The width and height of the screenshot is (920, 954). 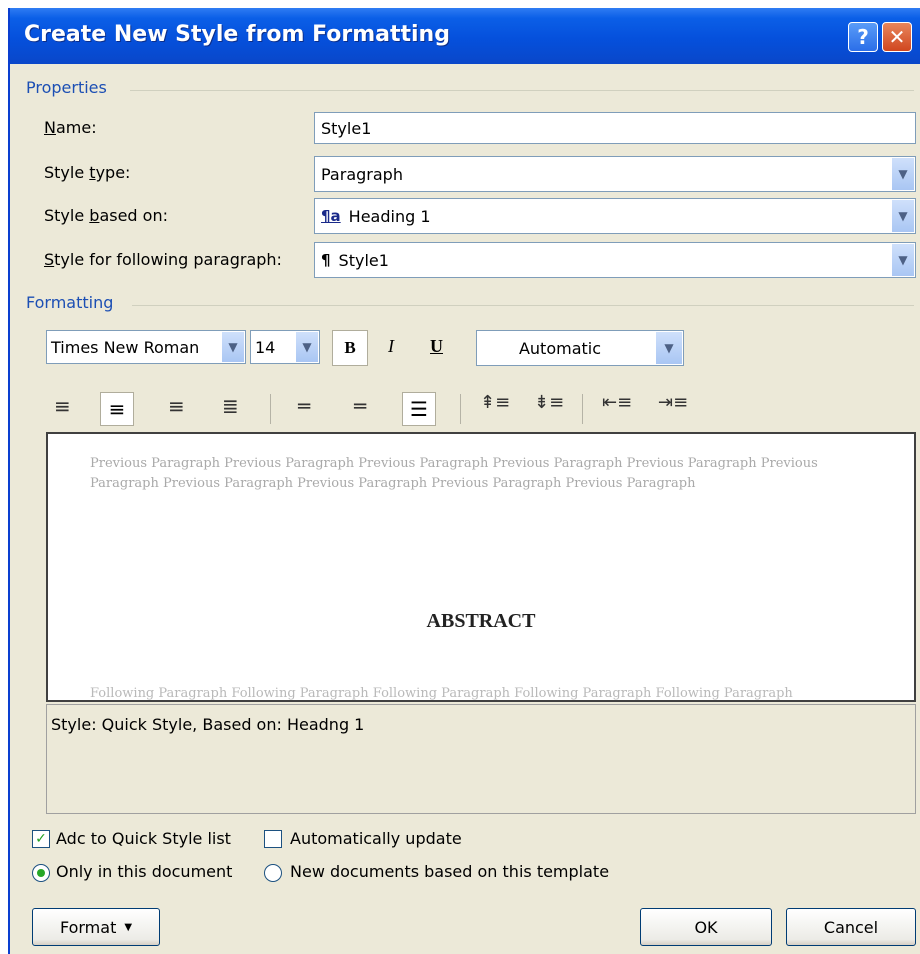 What do you see at coordinates (41, 873) in the screenshot?
I see `only-this-document-radio` at bounding box center [41, 873].